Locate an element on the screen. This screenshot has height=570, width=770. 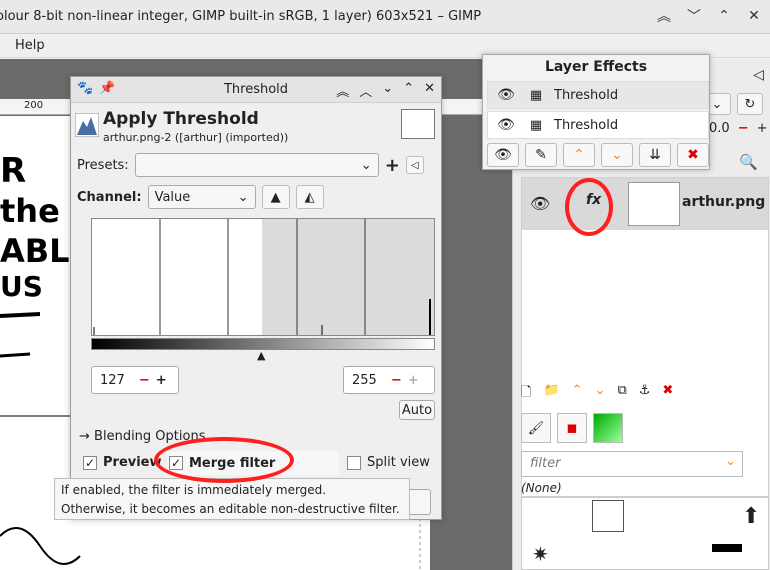
presets-select: ⌄ is located at coordinates (256, 165).